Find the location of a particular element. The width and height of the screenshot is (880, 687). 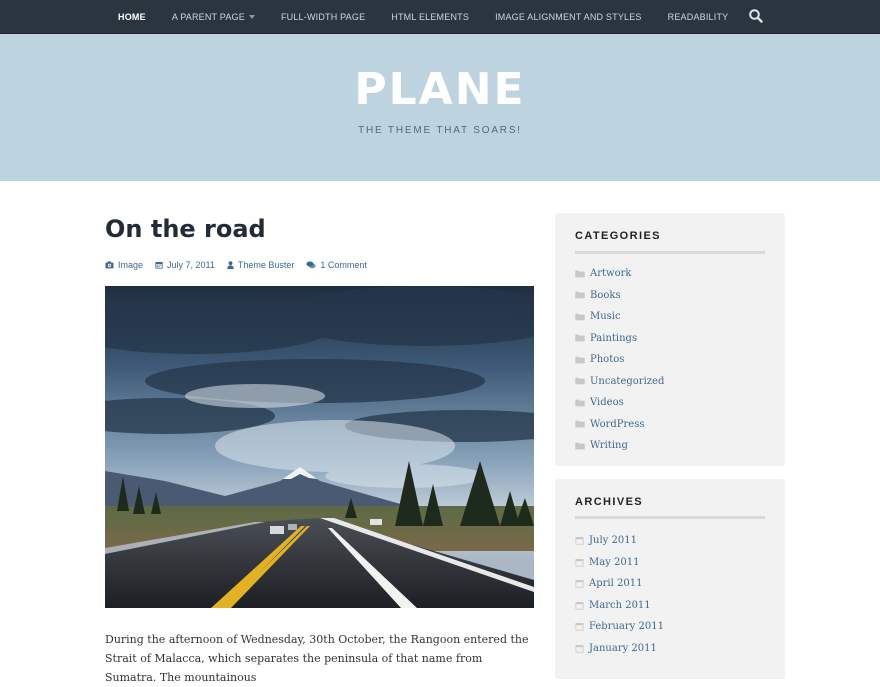

archive-item: May 2011 is located at coordinates (619, 563).